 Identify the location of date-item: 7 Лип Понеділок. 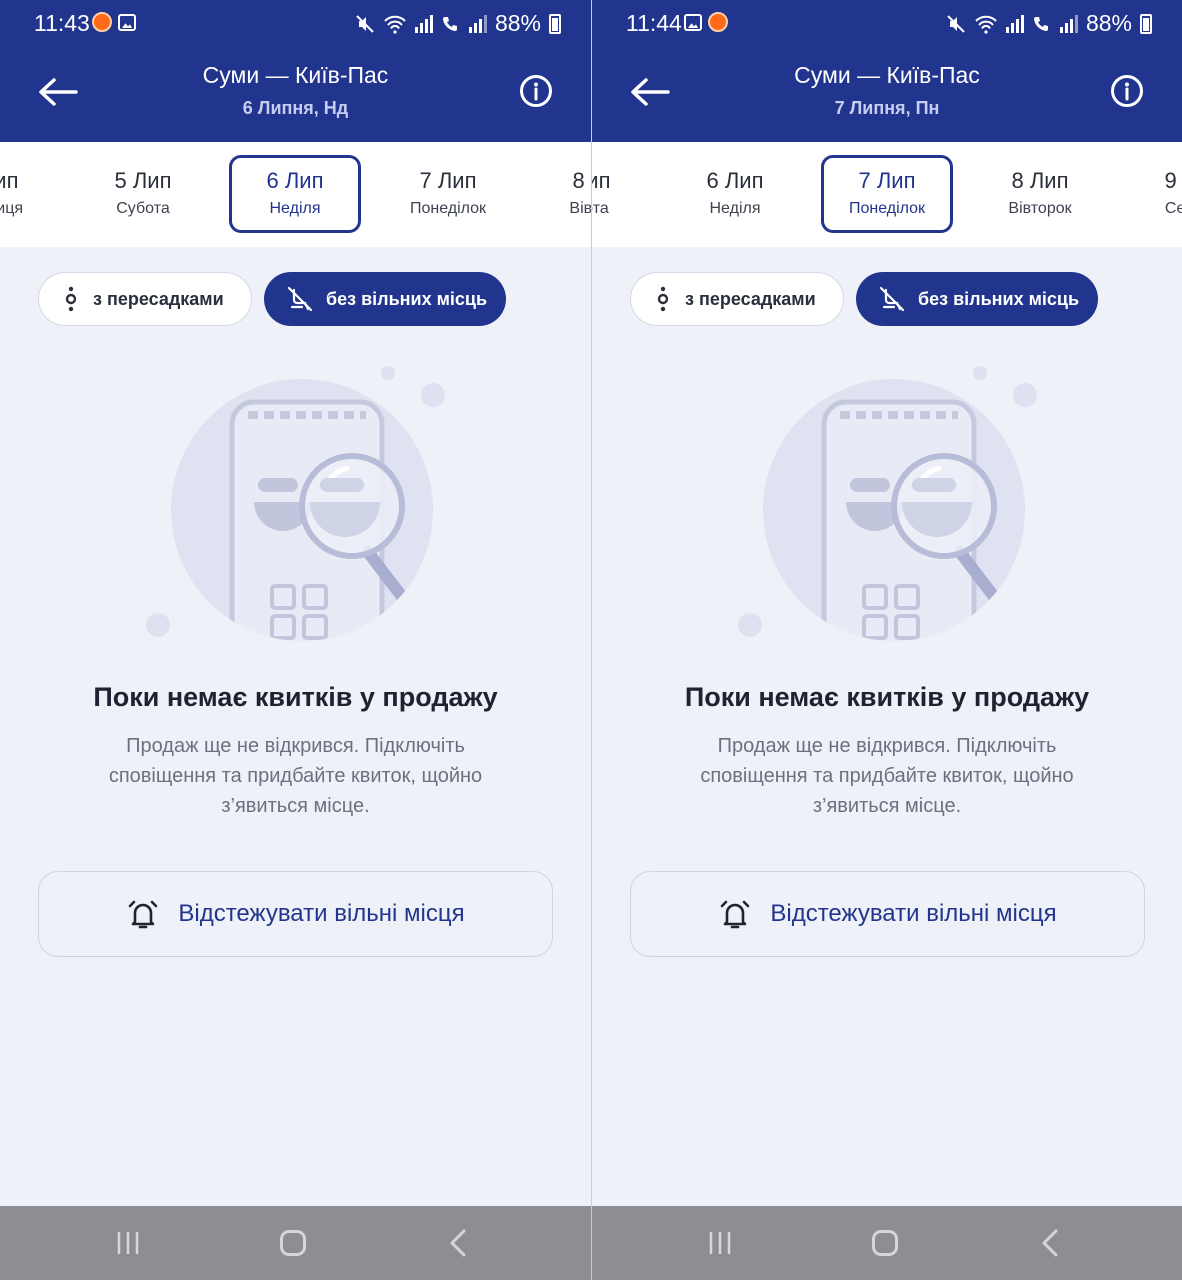
(448, 194).